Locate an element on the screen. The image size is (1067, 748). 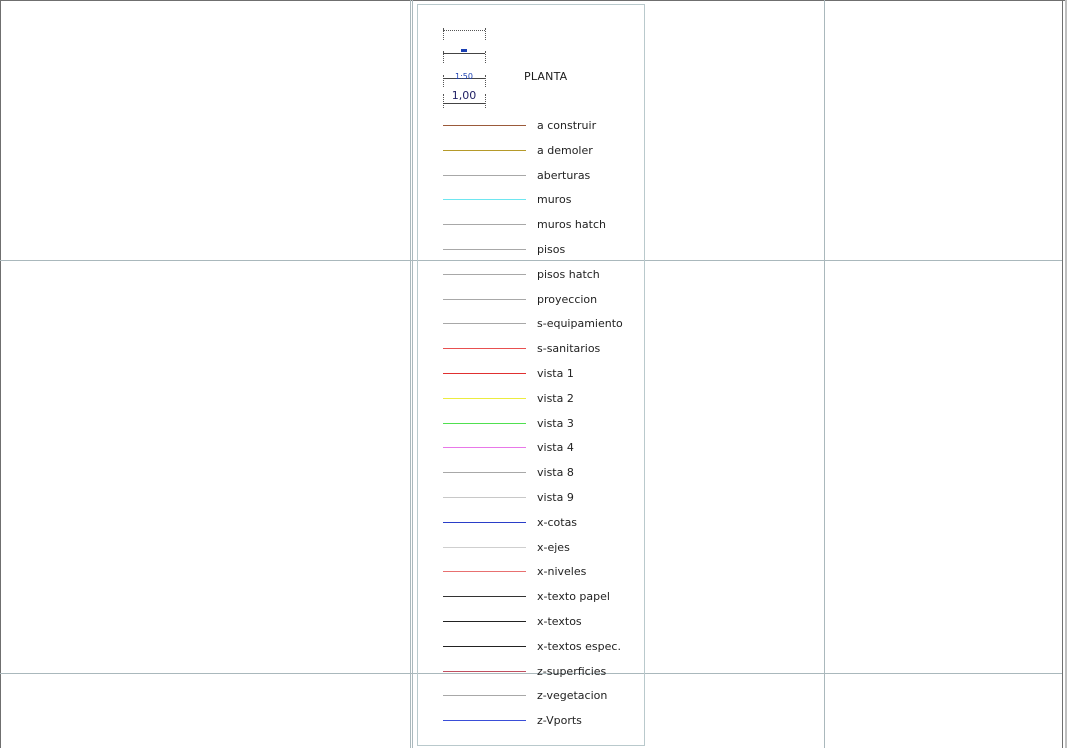
layer-name: x-textos is located at coordinates (559, 621).